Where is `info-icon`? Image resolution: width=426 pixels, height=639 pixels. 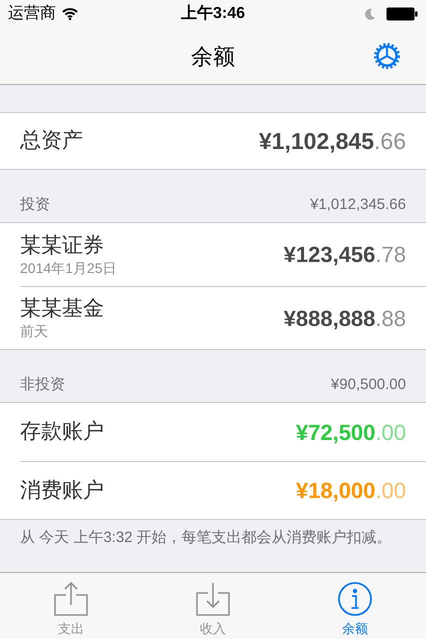 info-icon is located at coordinates (355, 599).